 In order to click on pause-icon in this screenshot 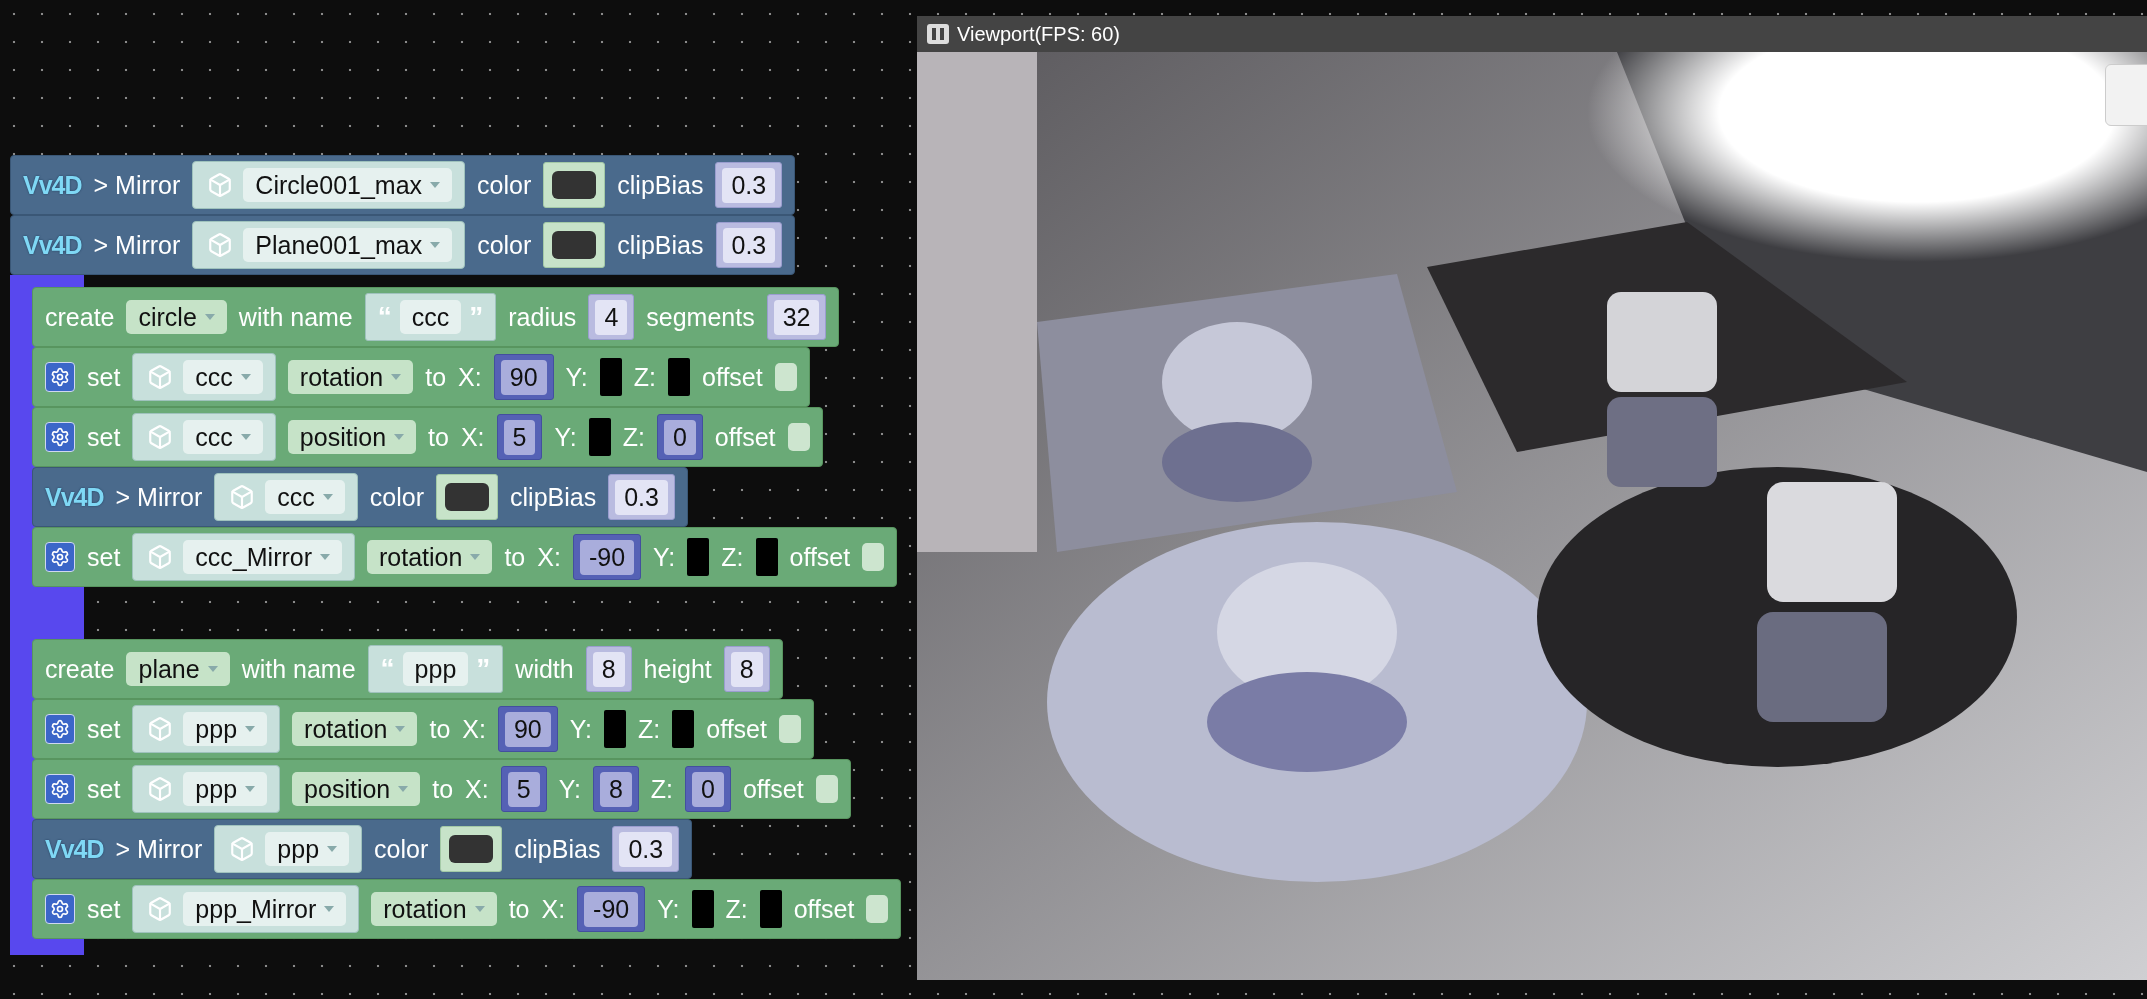, I will do `click(938, 34)`.